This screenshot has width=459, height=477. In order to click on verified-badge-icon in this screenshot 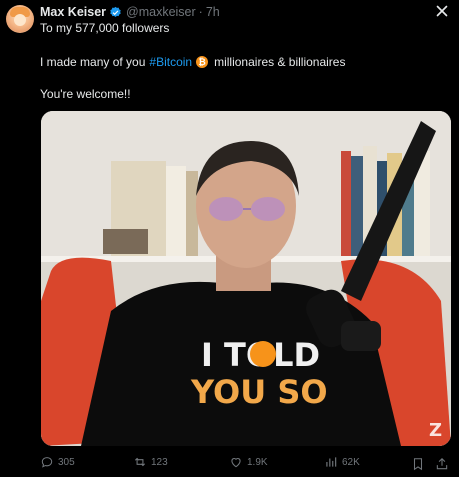, I will do `click(115, 11)`.